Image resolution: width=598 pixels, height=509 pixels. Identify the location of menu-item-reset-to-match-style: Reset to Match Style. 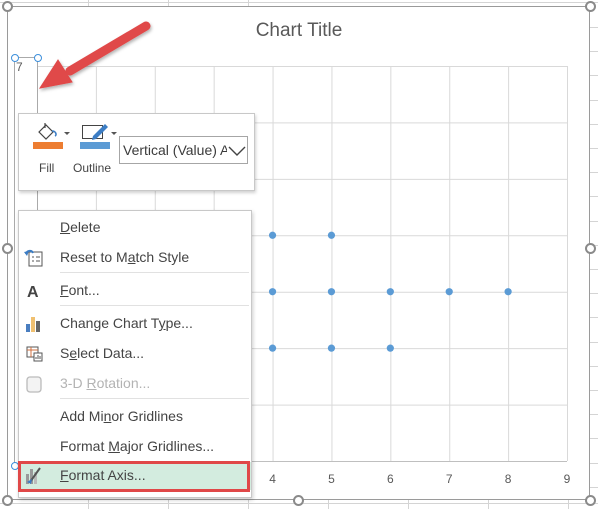
(135, 258).